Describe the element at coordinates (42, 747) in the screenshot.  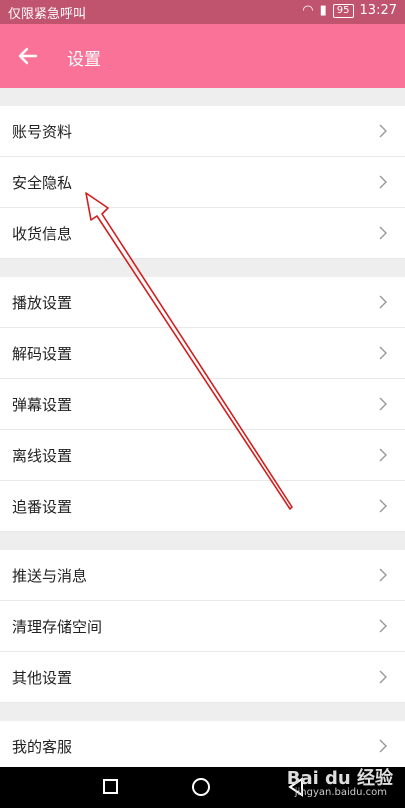
I see `settings-item-label: 我的客服` at that location.